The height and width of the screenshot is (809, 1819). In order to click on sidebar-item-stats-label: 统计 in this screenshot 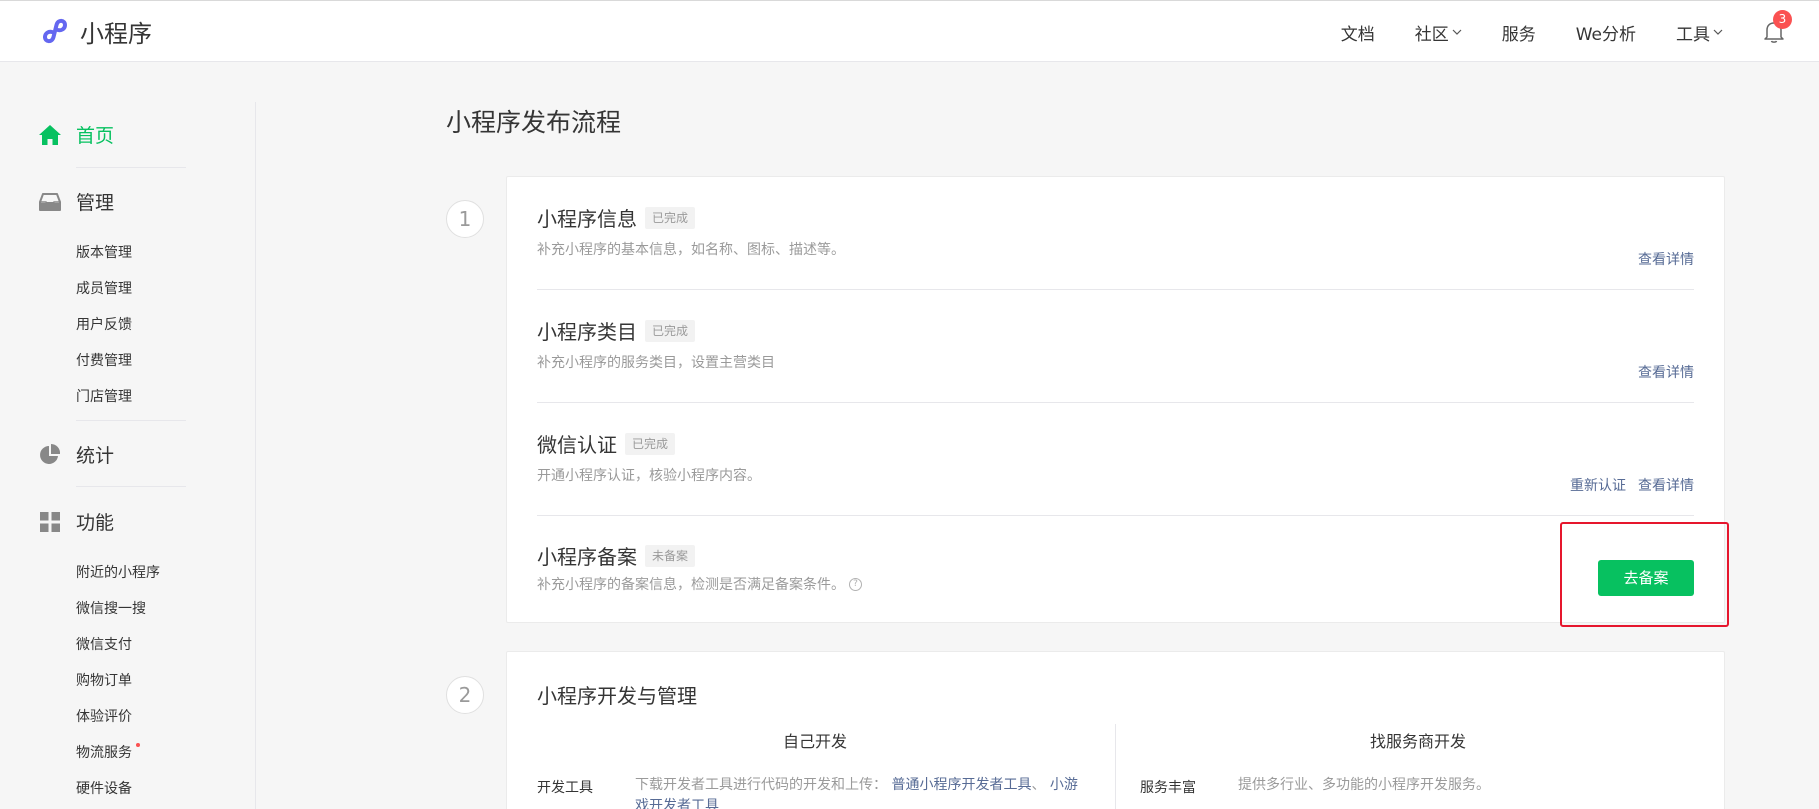, I will do `click(95, 456)`.